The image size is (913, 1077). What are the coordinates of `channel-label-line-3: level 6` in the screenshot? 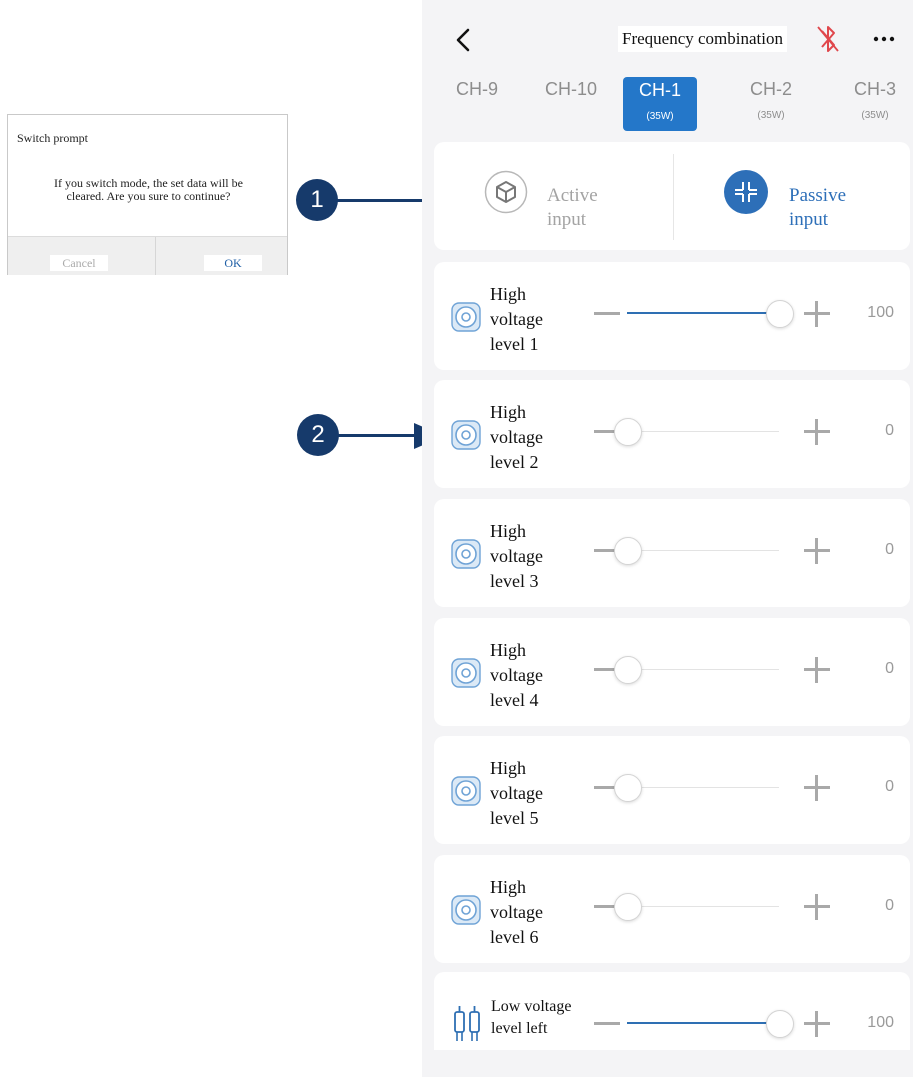 It's located at (514, 937).